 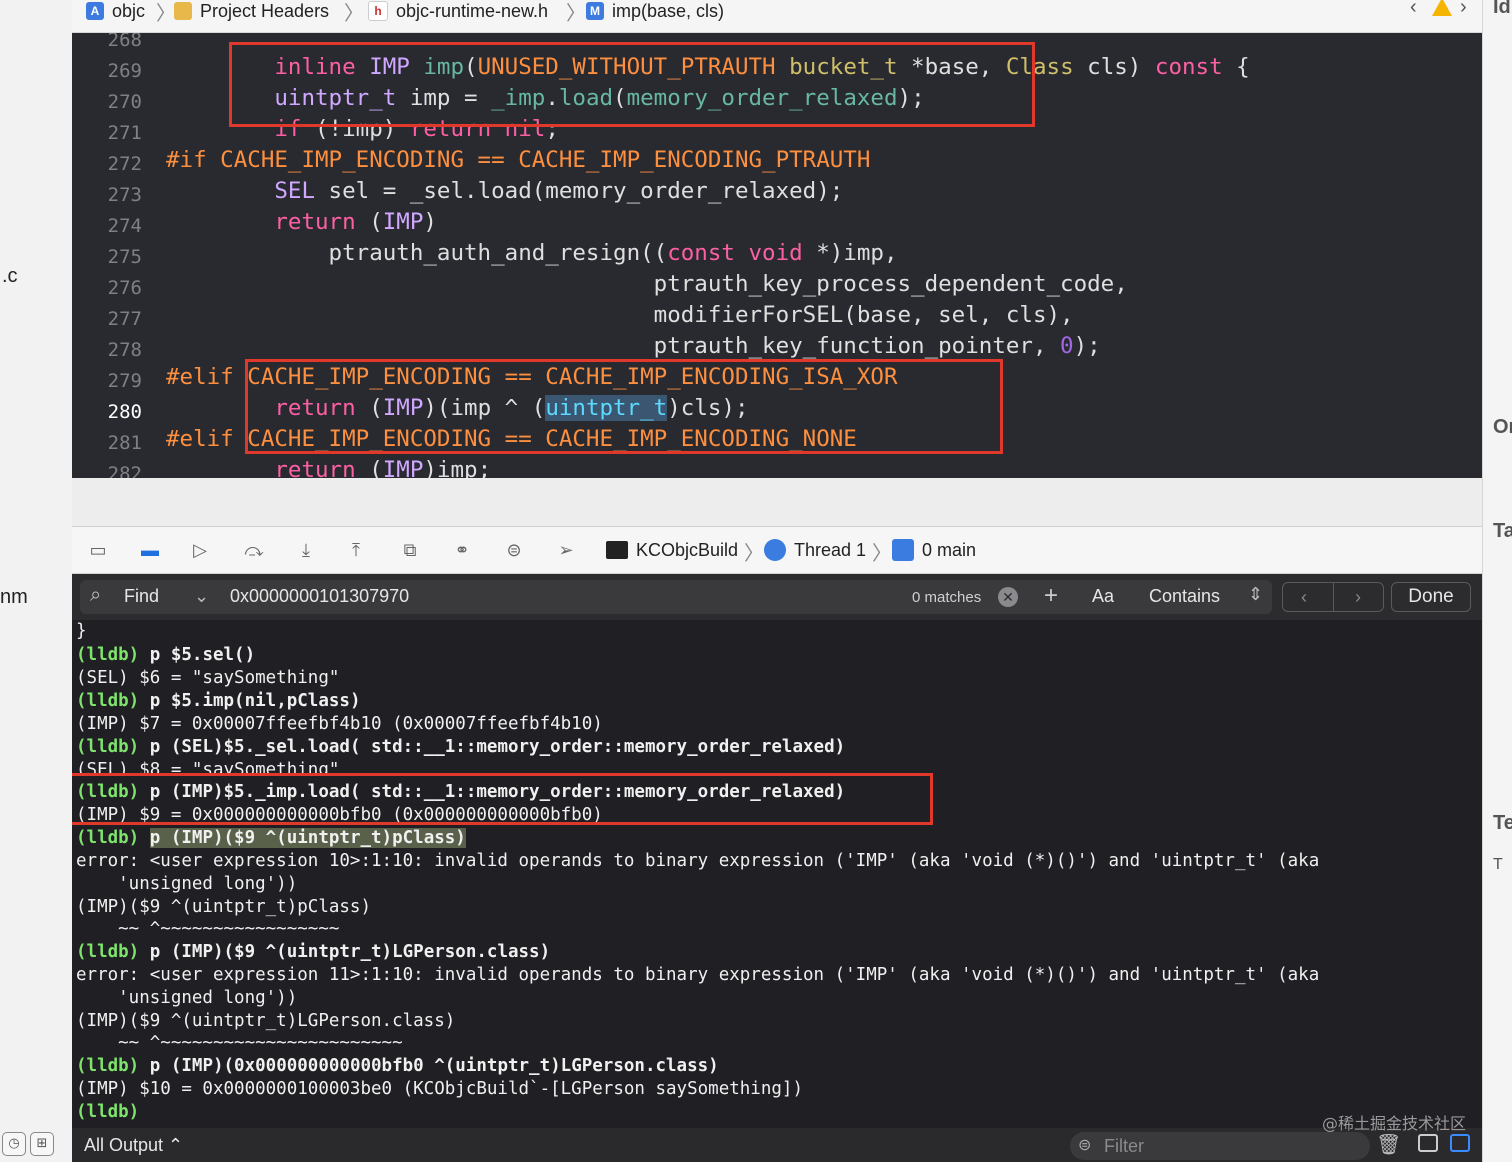 What do you see at coordinates (356, 550) in the screenshot?
I see `step-out-icon: ⤒` at bounding box center [356, 550].